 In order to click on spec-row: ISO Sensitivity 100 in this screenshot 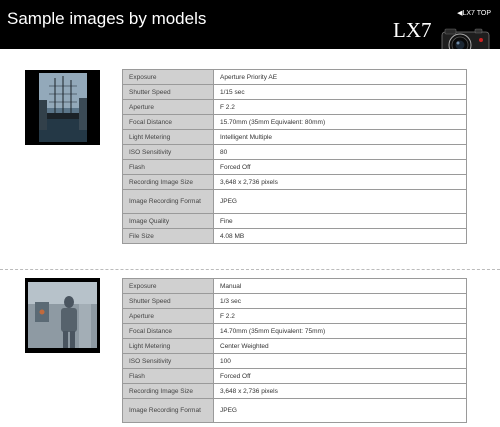, I will do `click(294, 361)`.